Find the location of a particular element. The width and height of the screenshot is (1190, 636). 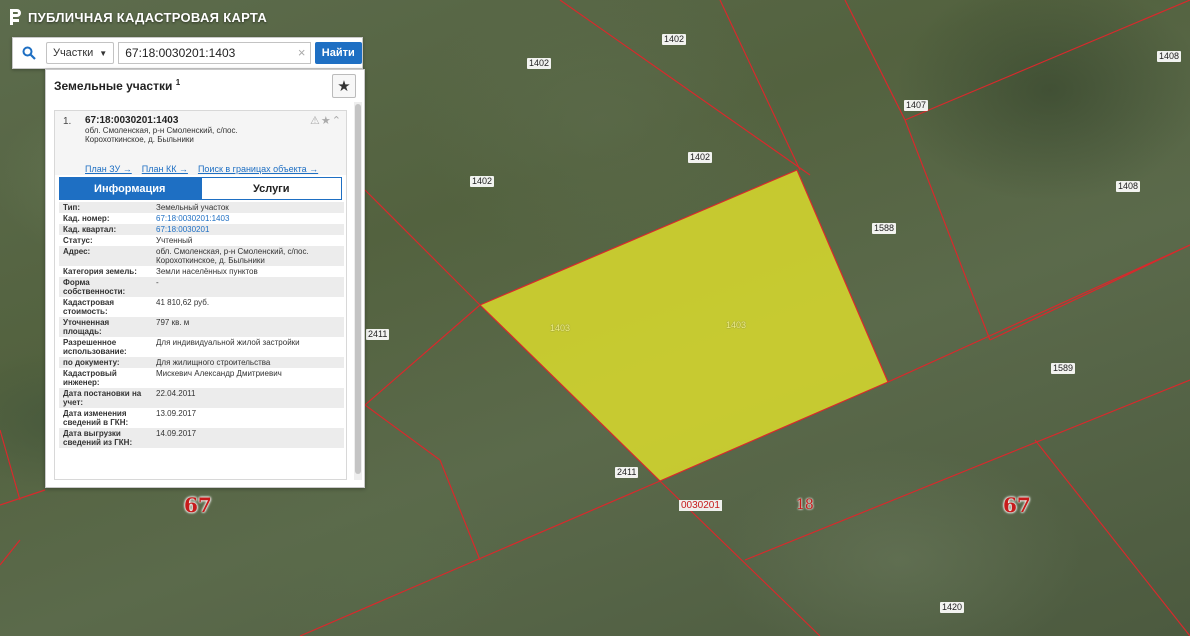

attribute-key: Кадастровый инженер: is located at coordinates (90, 378).